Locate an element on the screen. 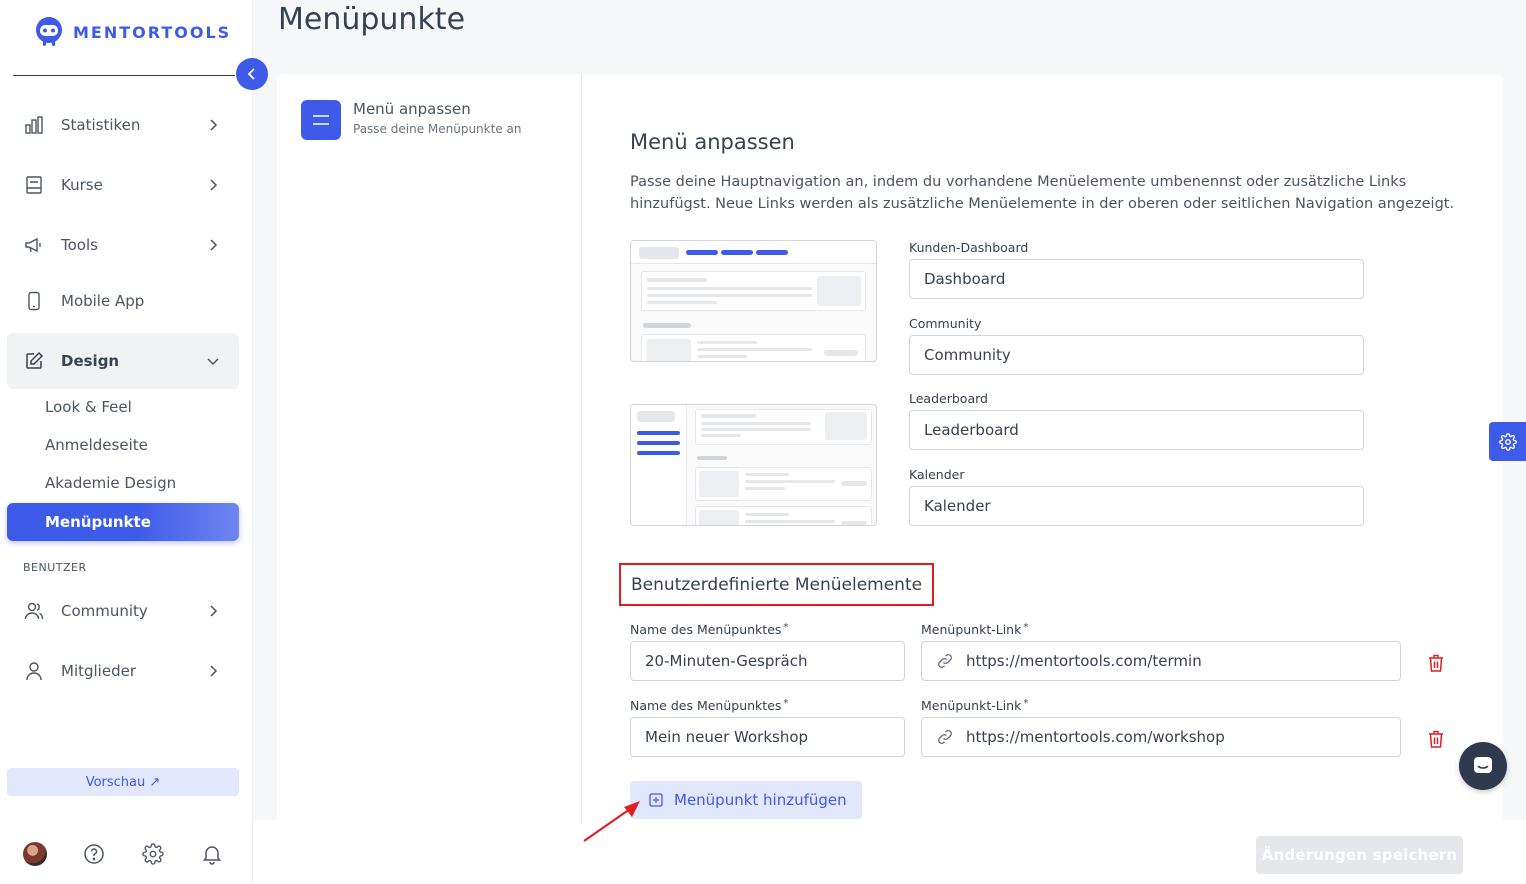  page-title: Menüpunkte is located at coordinates (372, 19).